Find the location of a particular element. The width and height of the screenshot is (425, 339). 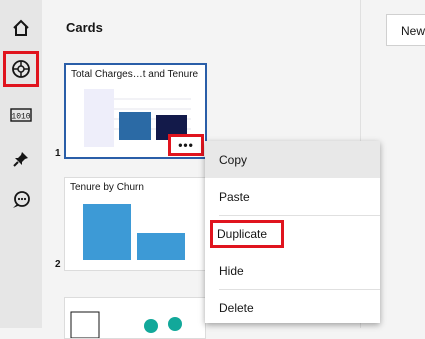

pin-button is located at coordinates (21, 159).